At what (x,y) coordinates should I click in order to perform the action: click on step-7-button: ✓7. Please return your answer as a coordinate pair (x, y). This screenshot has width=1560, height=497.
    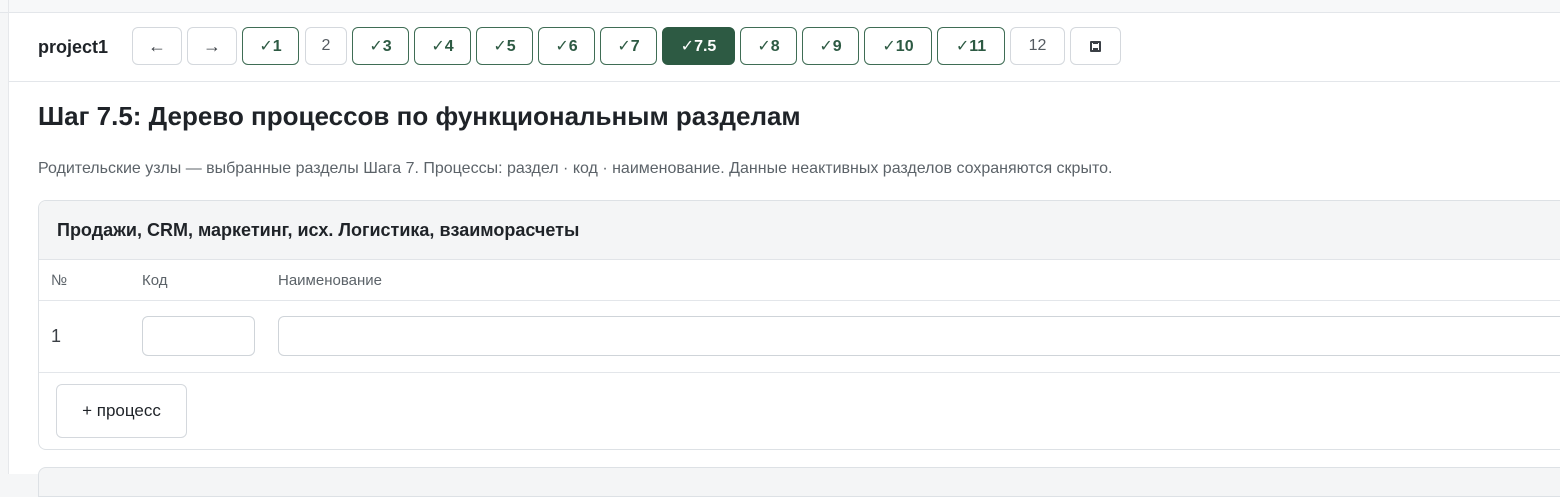
    Looking at the image, I should click on (628, 46).